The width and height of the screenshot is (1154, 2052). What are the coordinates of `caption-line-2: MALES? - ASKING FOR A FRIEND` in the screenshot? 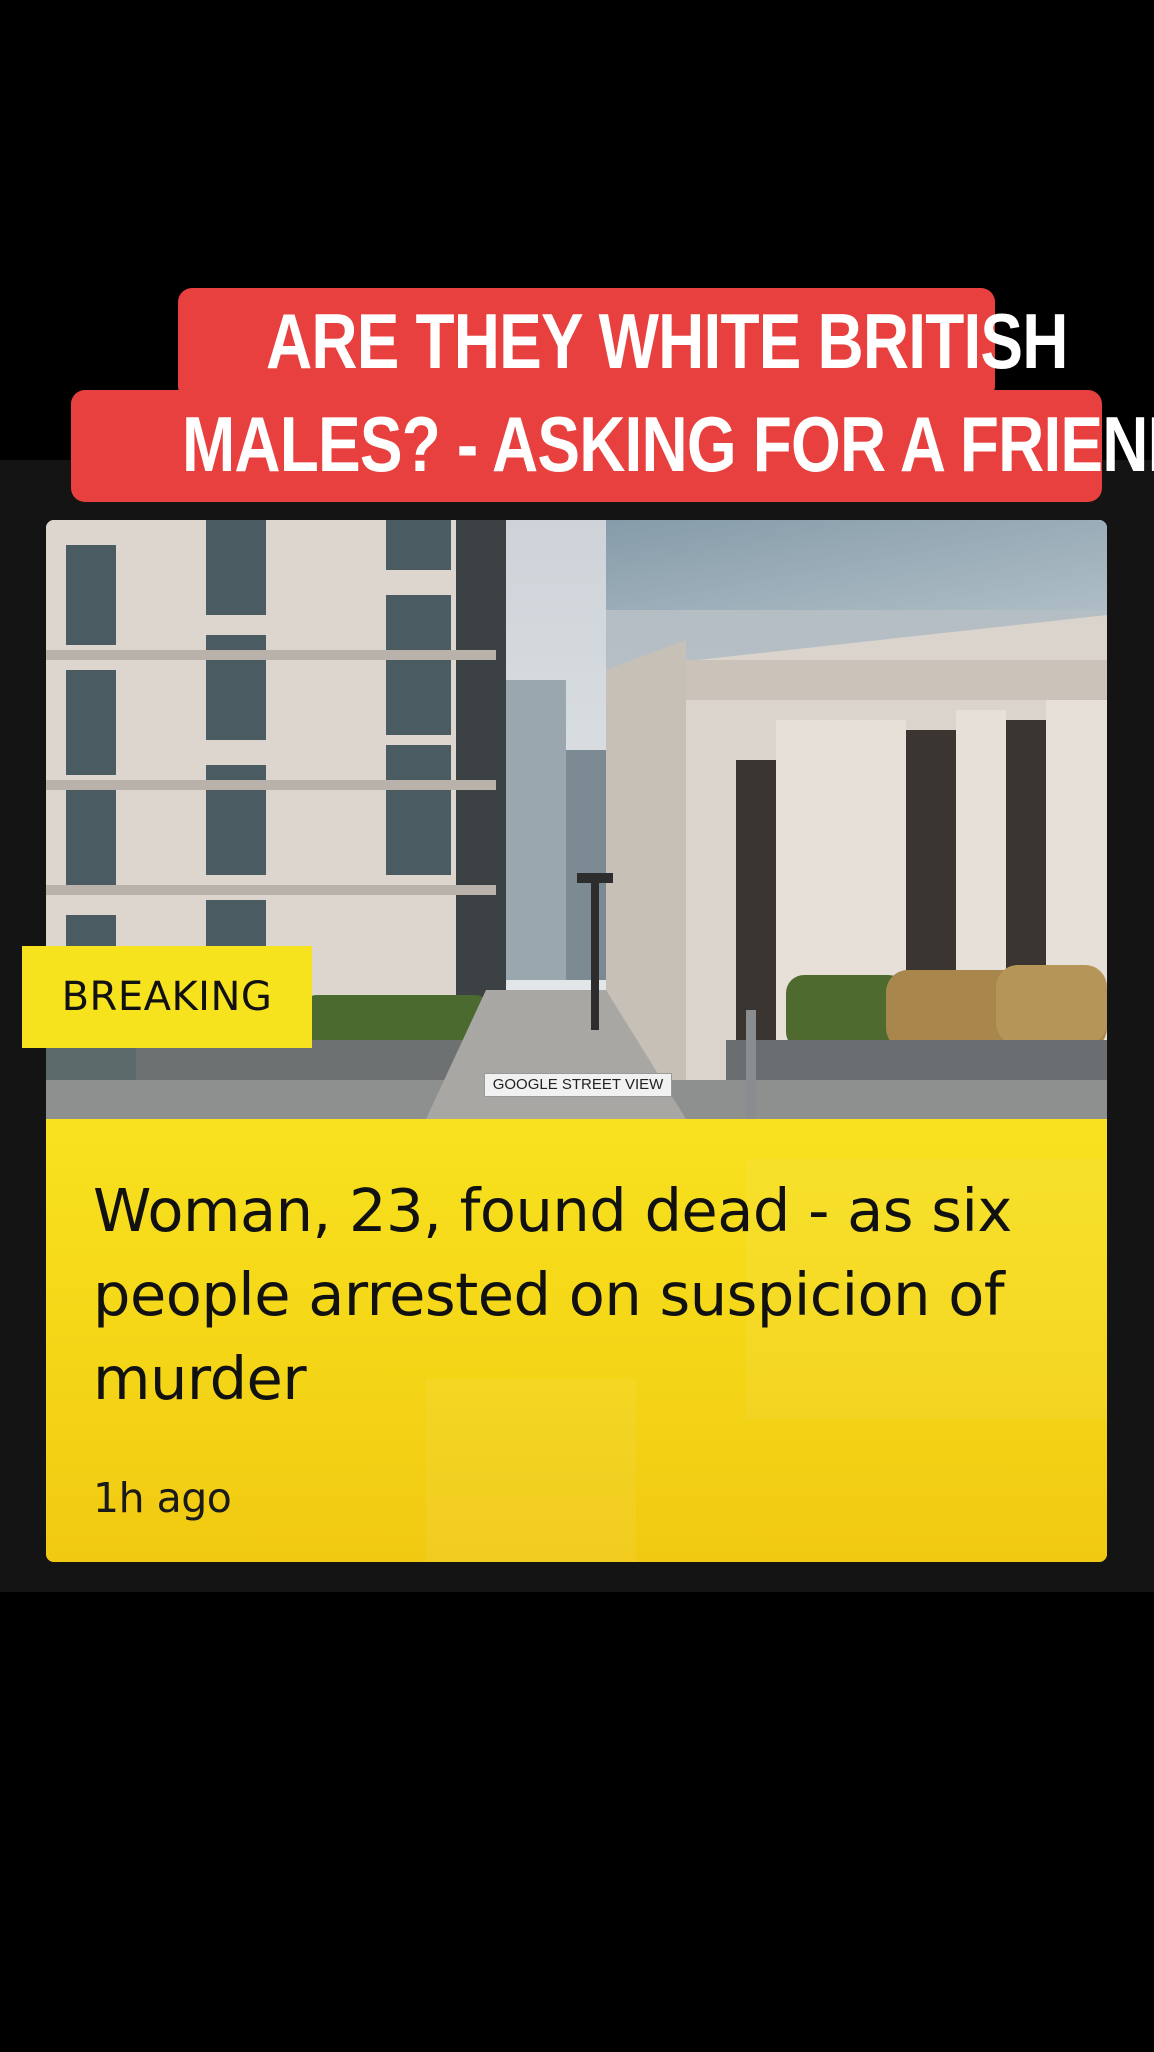 It's located at (612, 446).